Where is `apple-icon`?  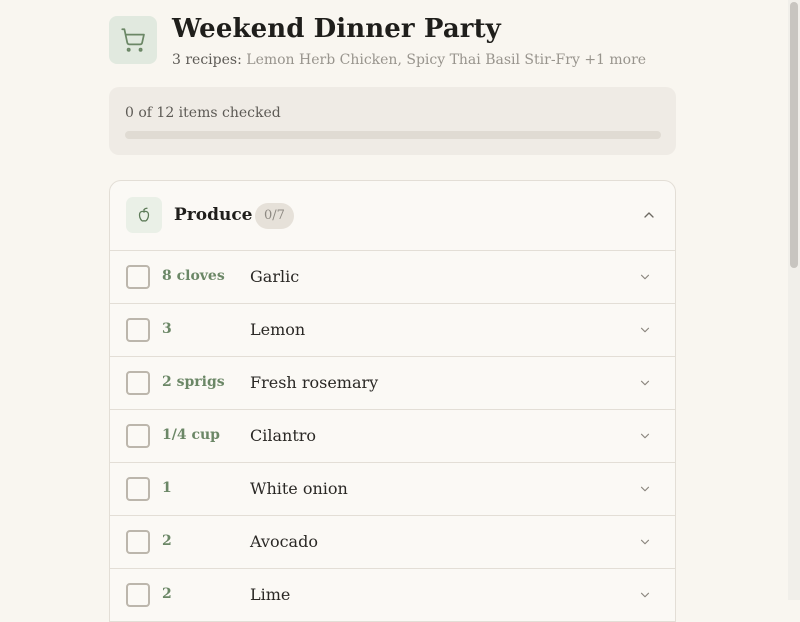
apple-icon is located at coordinates (144, 215).